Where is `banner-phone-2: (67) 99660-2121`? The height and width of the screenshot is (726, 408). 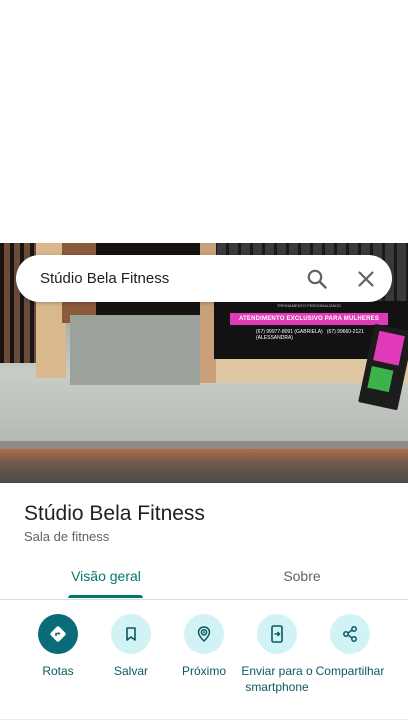
banner-phone-2: (67) 99660-2121 is located at coordinates (345, 332).